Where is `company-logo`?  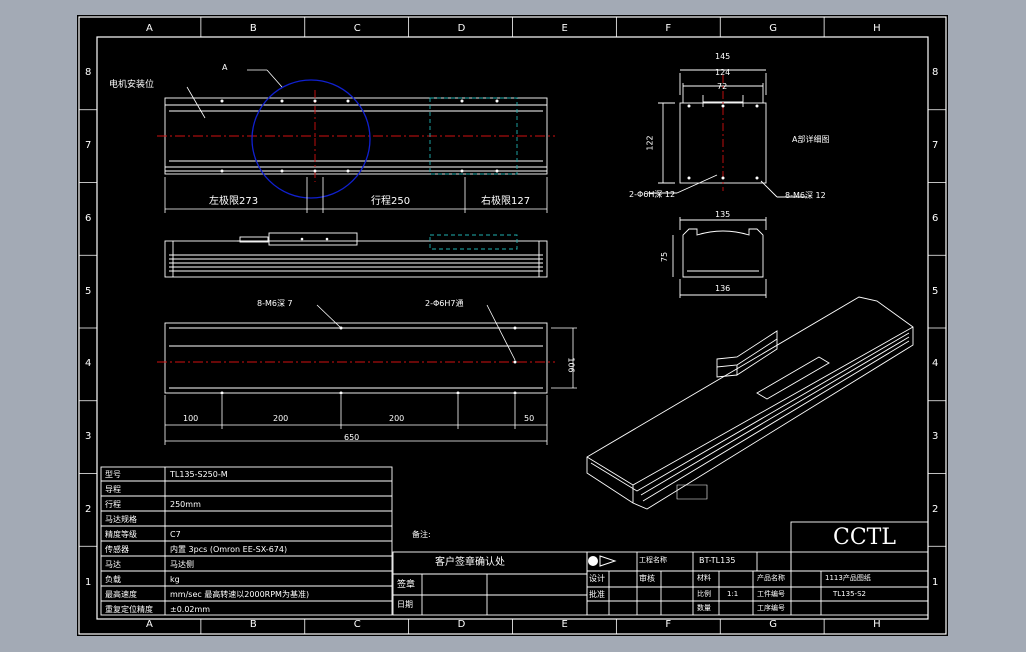
company-logo is located at coordinates (602, 561).